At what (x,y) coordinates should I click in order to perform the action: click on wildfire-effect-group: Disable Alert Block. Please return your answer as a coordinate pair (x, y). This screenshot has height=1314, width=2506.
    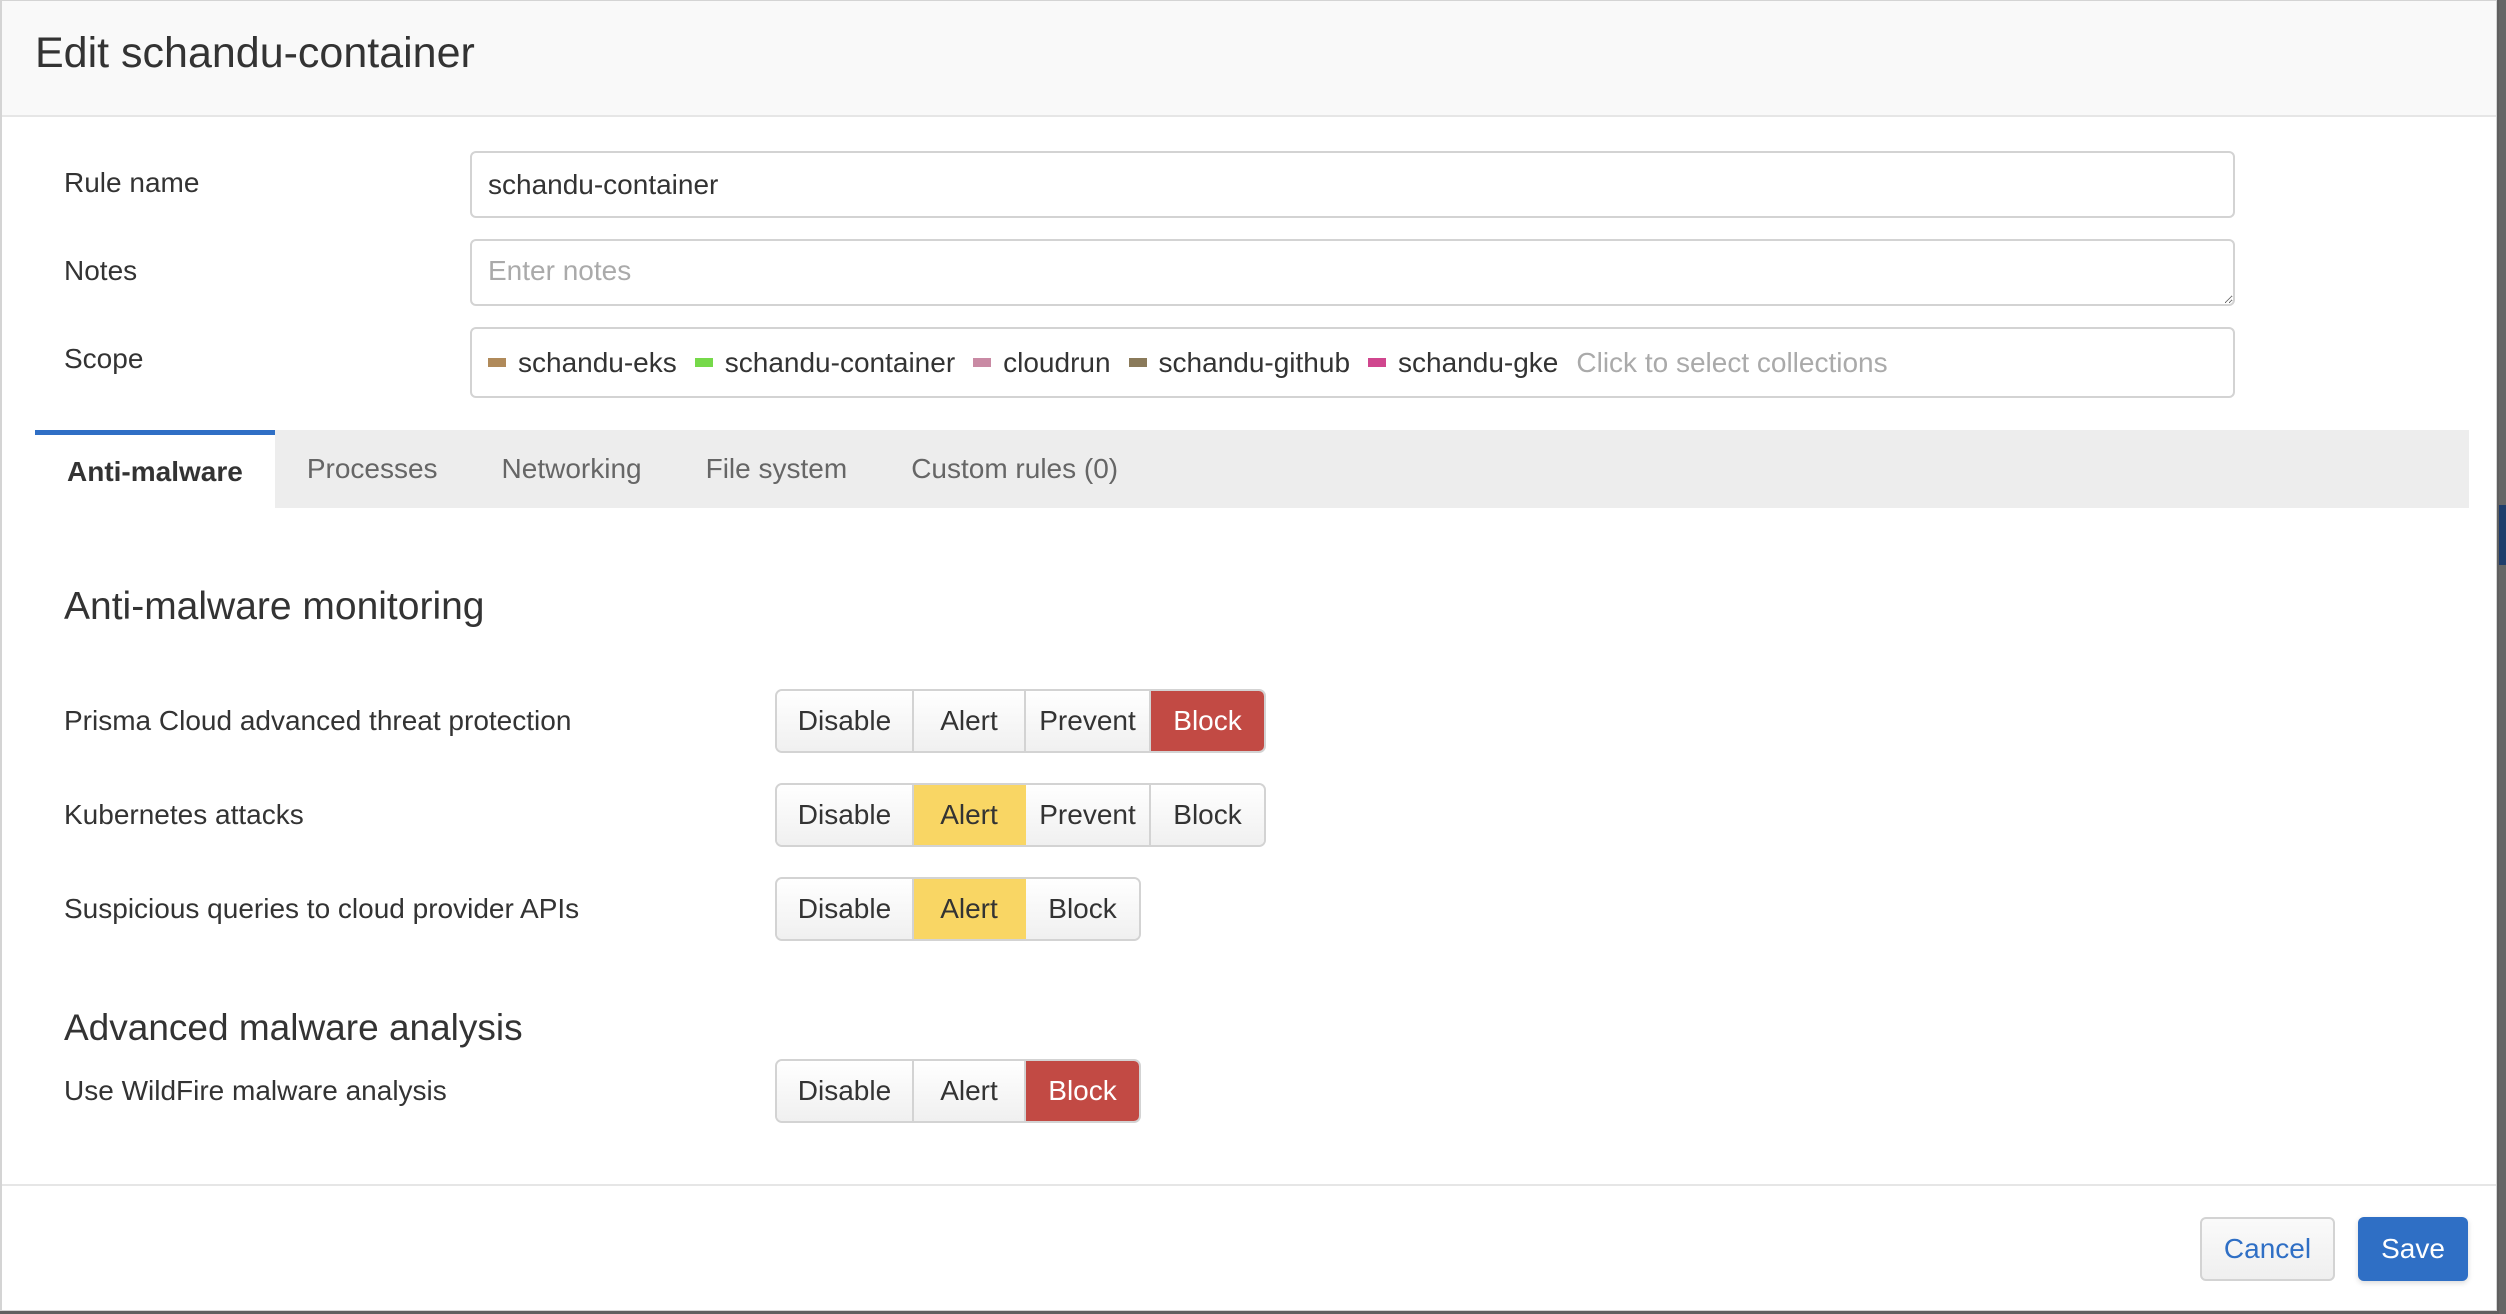
    Looking at the image, I should click on (958, 1091).